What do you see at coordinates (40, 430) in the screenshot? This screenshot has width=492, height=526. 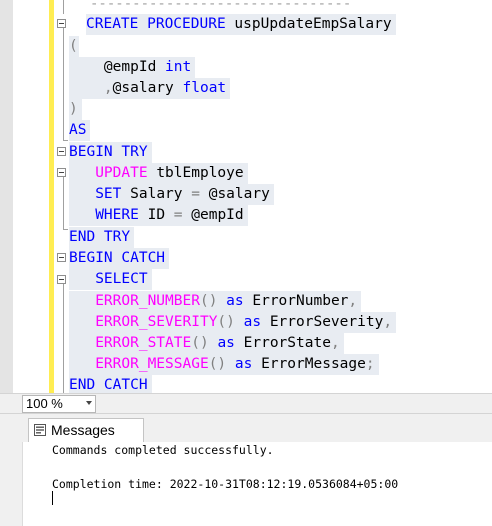 I see `messages-icon` at bounding box center [40, 430].